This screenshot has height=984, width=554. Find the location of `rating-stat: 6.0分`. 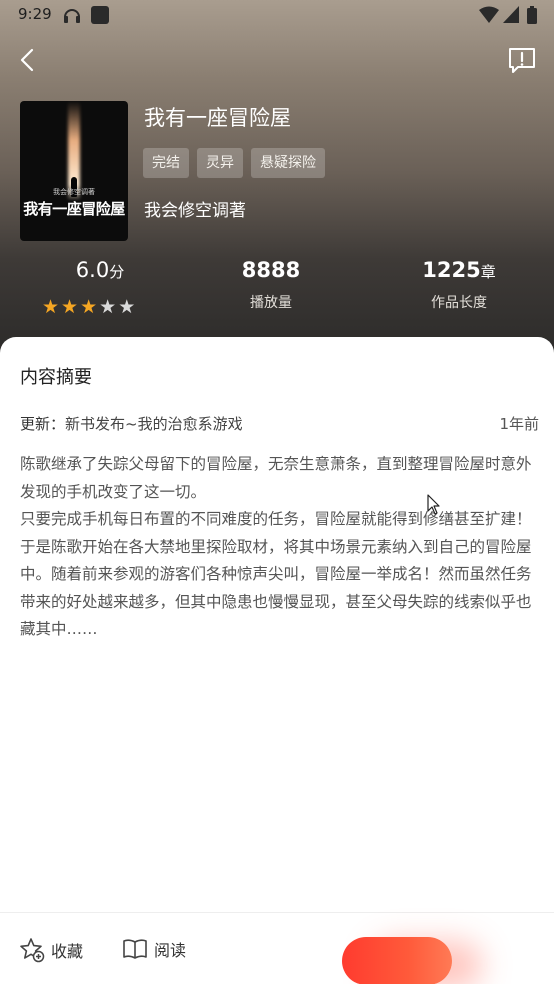

rating-stat: 6.0分 is located at coordinates (100, 270).